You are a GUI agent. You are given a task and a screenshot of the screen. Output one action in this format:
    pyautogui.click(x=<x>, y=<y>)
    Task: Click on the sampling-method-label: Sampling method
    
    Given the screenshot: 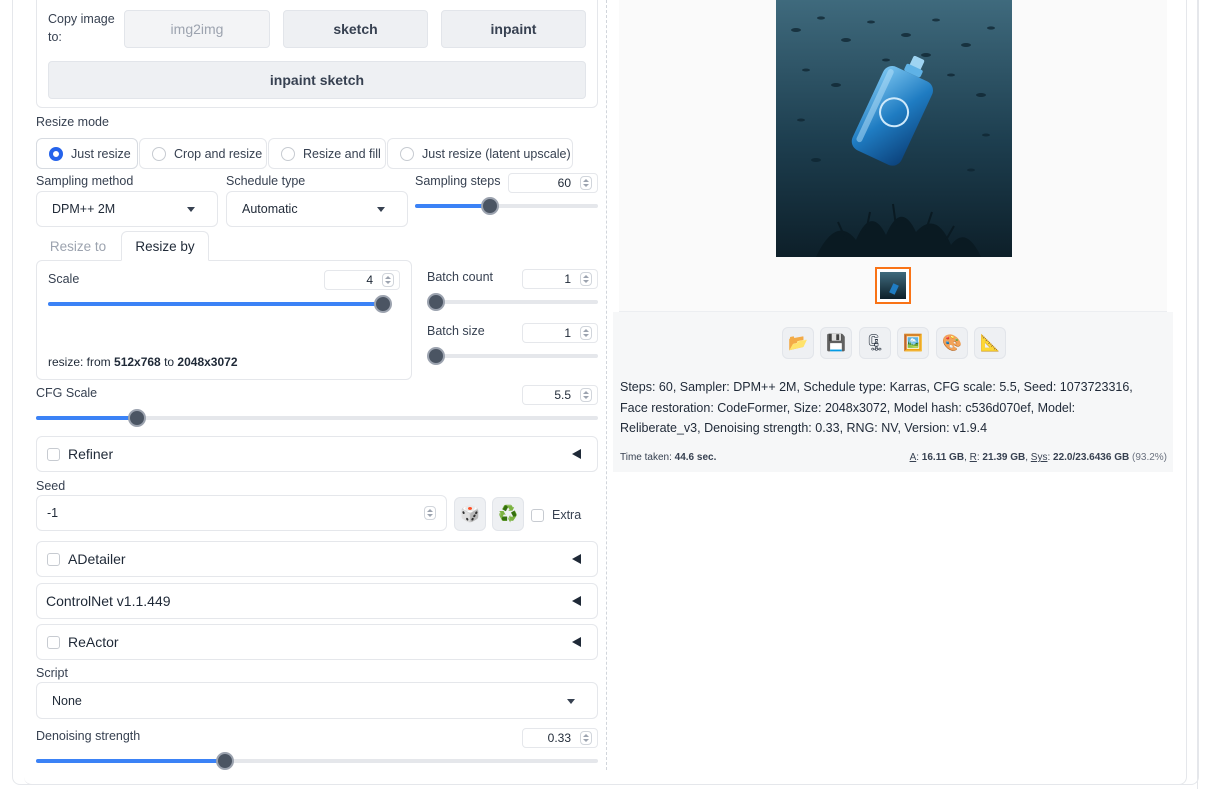 What is the action you would take?
    pyautogui.click(x=85, y=181)
    